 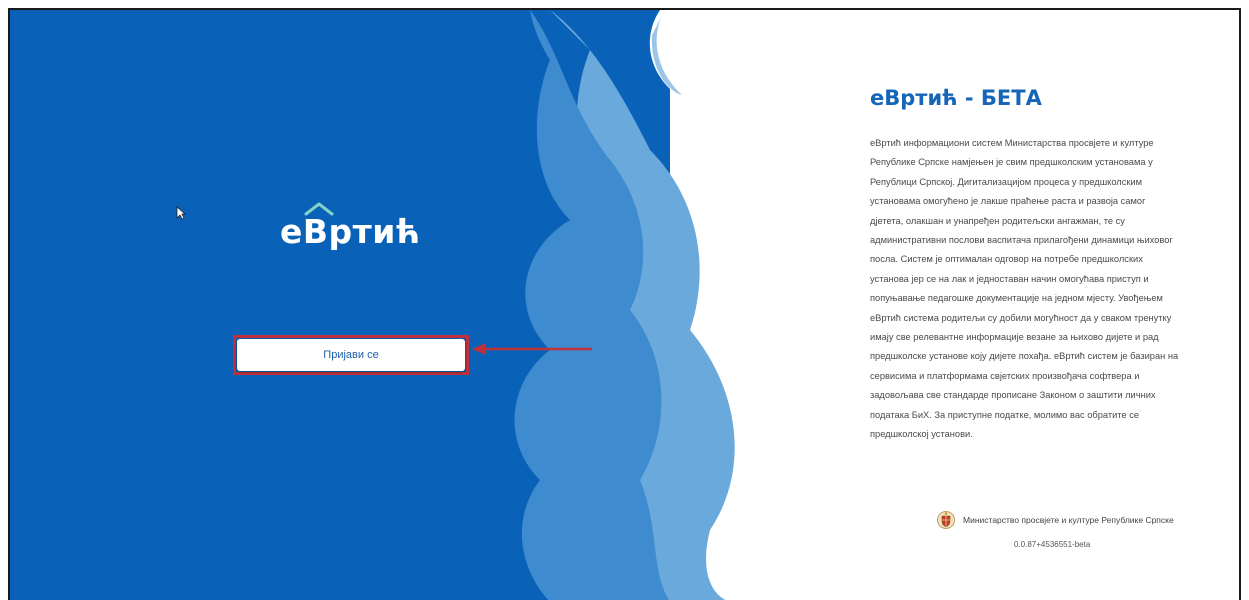 I want to click on mouse-pointer-icon, so click(x=181, y=215).